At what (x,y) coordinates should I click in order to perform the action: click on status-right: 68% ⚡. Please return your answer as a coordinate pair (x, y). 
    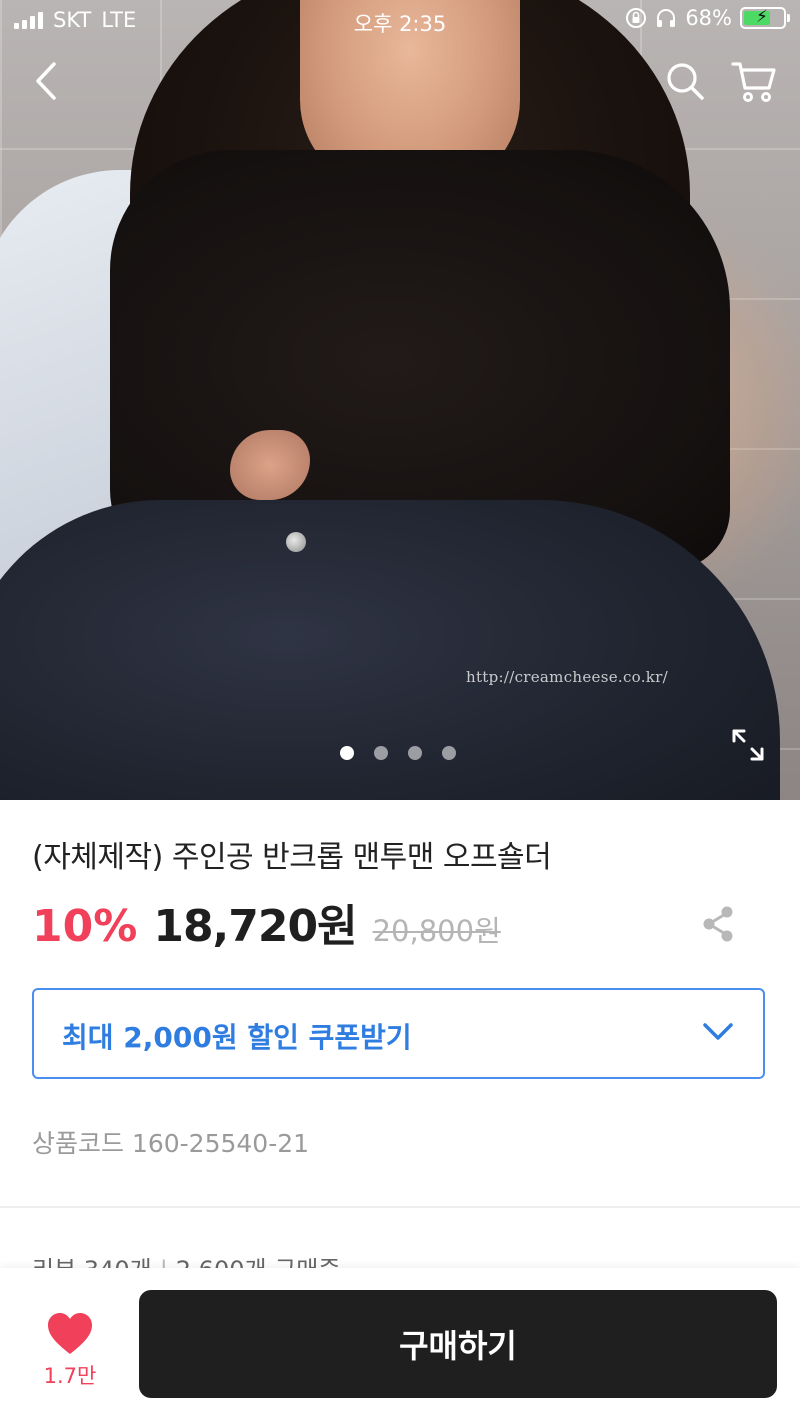
    Looking at the image, I should click on (707, 18).